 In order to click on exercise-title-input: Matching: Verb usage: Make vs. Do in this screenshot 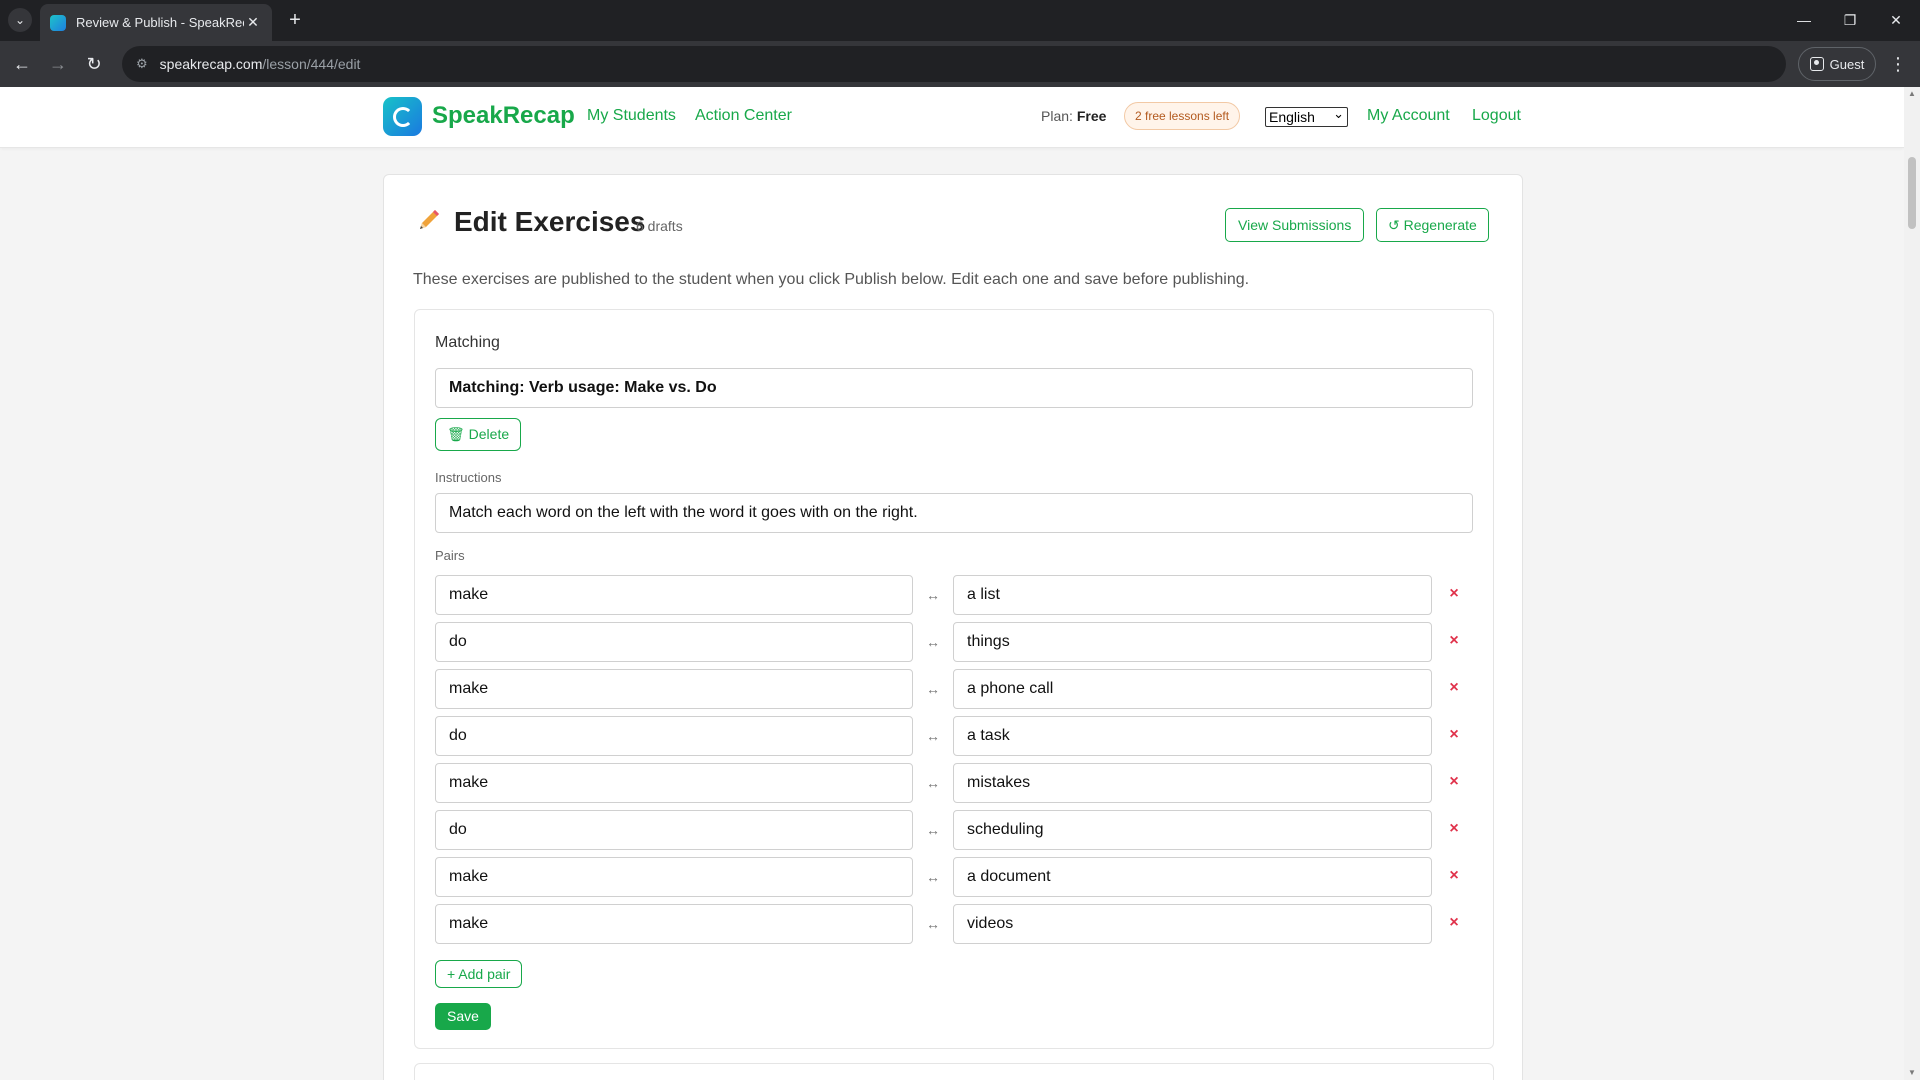, I will do `click(954, 388)`.